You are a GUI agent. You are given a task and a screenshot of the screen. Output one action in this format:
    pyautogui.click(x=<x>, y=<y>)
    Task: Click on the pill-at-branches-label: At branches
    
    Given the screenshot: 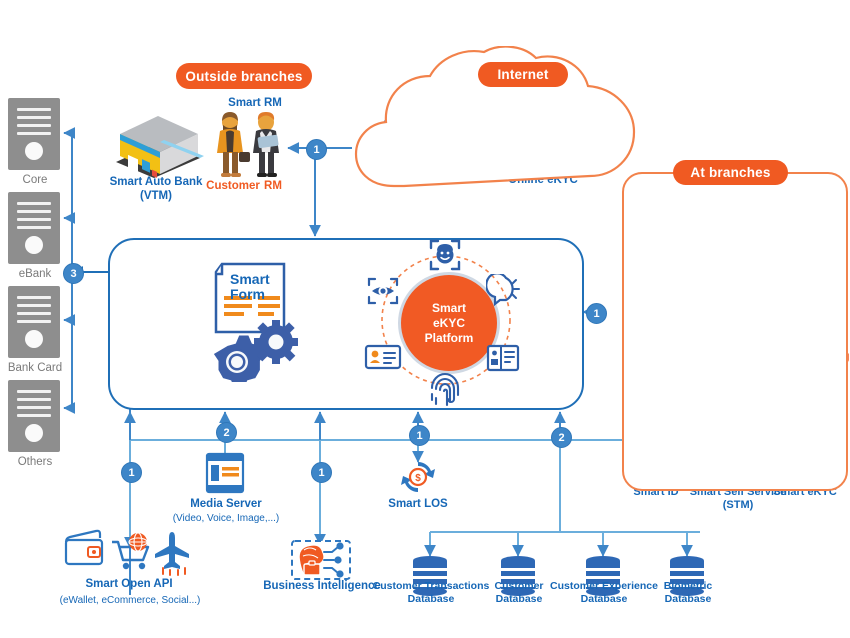 What is the action you would take?
    pyautogui.click(x=730, y=172)
    